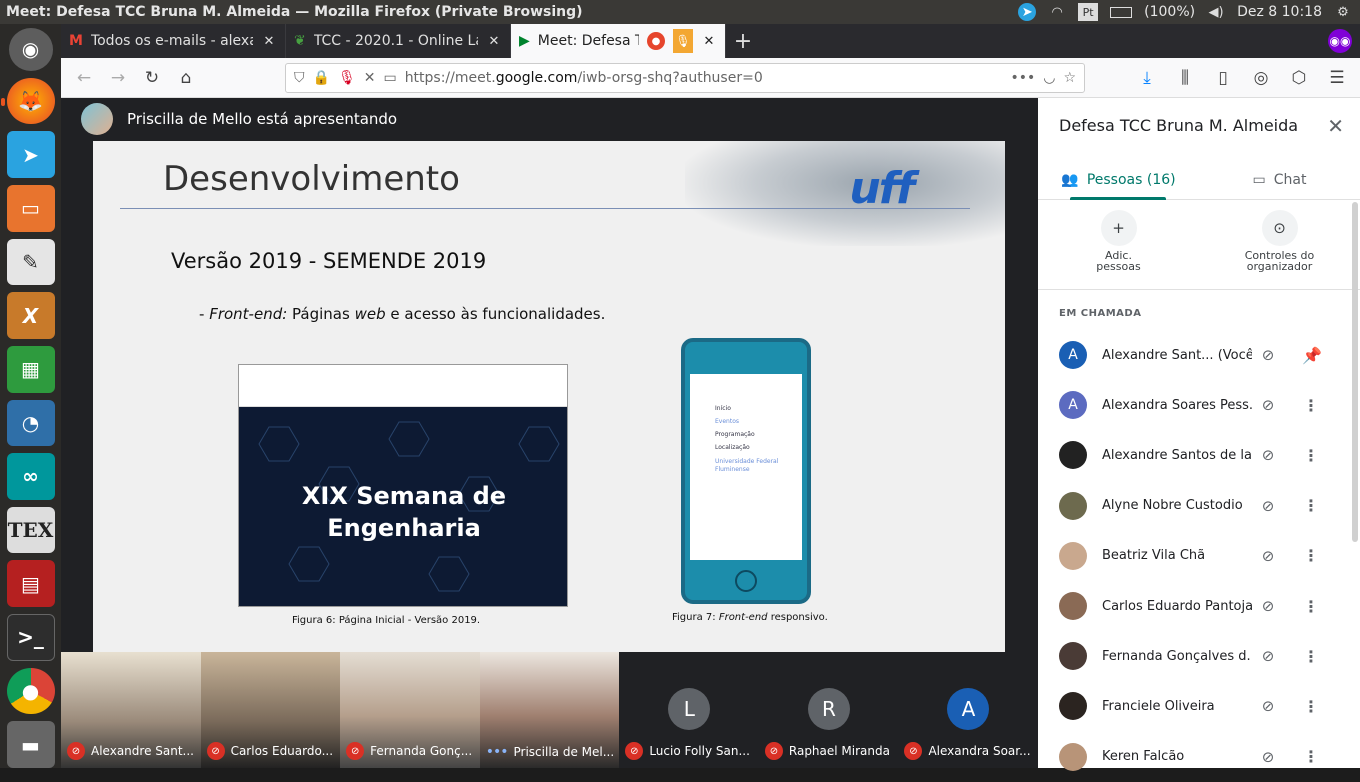 This screenshot has height=782, width=1360. What do you see at coordinates (828, 710) in the screenshot?
I see `participant-tile: R ⊘ Raphael Miranda` at bounding box center [828, 710].